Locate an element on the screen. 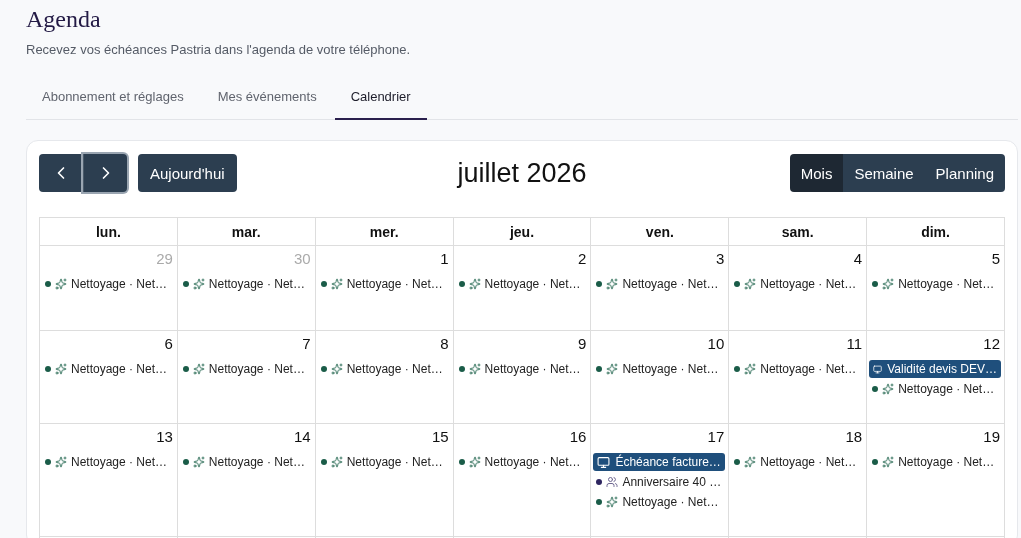  day-number: 16 is located at coordinates (578, 436).